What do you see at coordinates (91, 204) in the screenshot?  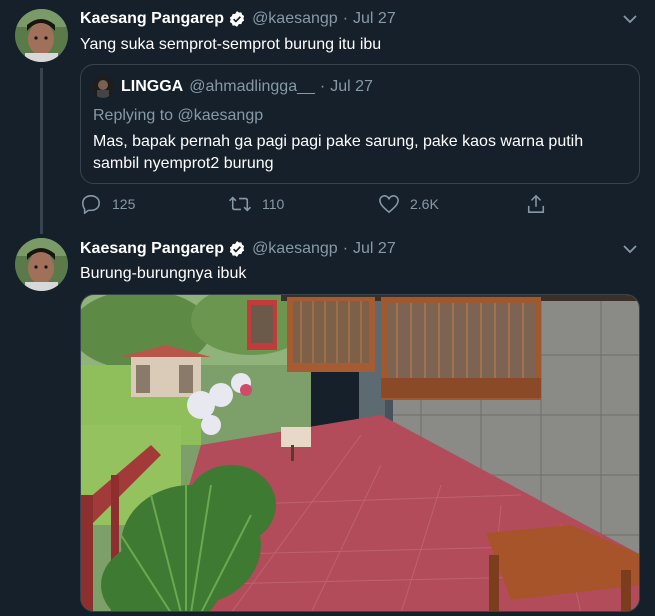 I see `reply-icon` at bounding box center [91, 204].